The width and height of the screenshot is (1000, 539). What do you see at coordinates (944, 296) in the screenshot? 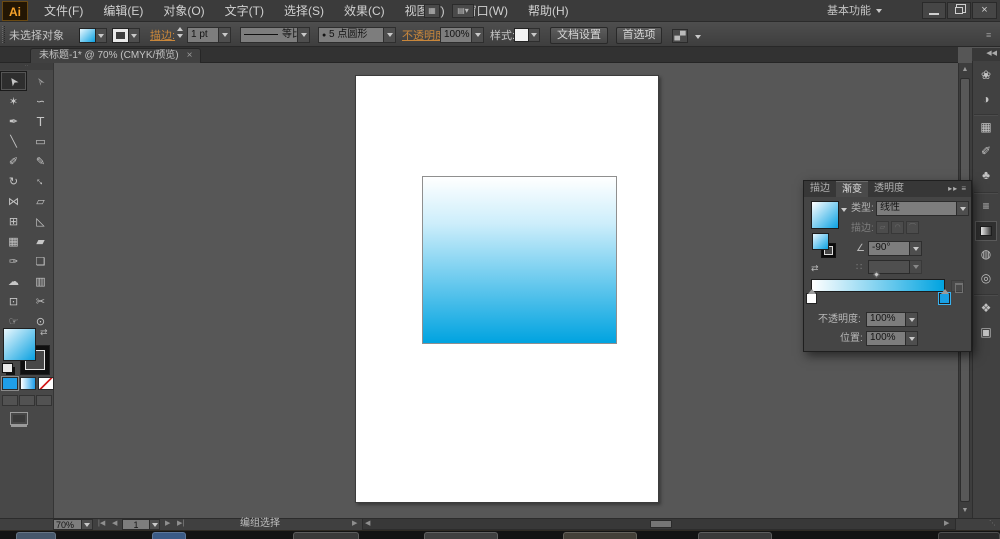
I see `gradient-stop-blue` at bounding box center [944, 296].